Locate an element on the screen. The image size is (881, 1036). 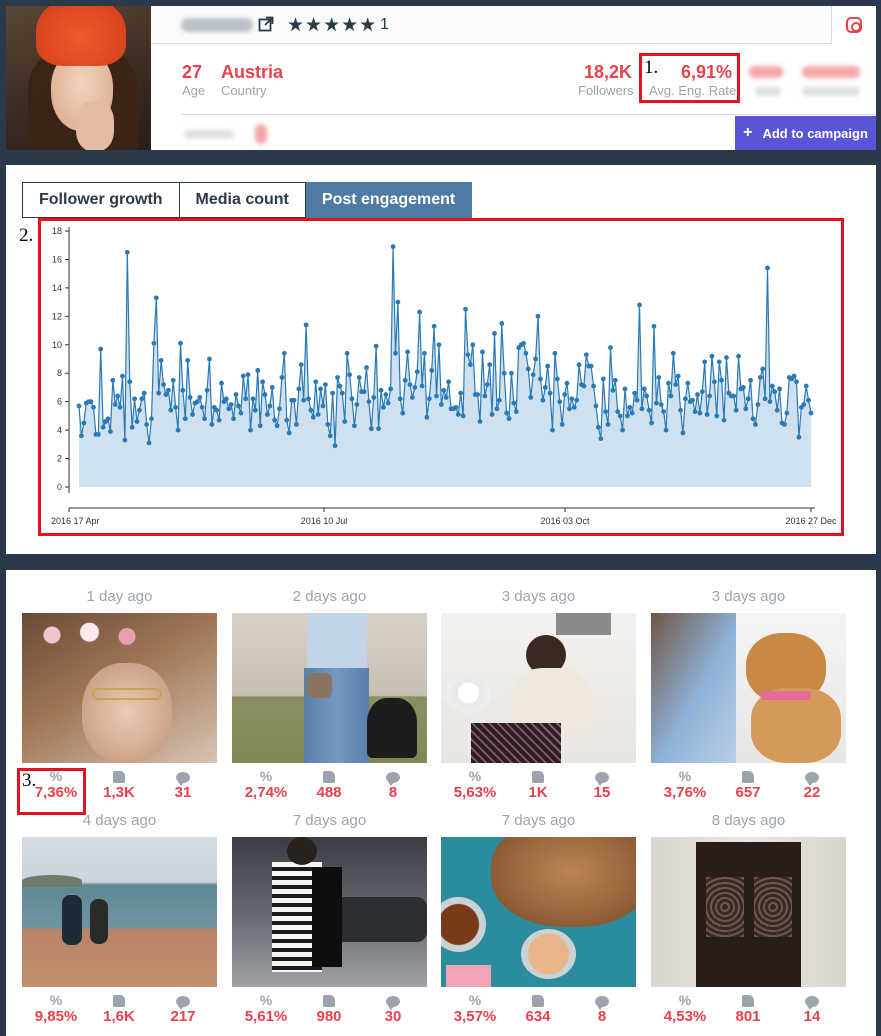
post-likes: 980 is located at coordinates (329, 1009).